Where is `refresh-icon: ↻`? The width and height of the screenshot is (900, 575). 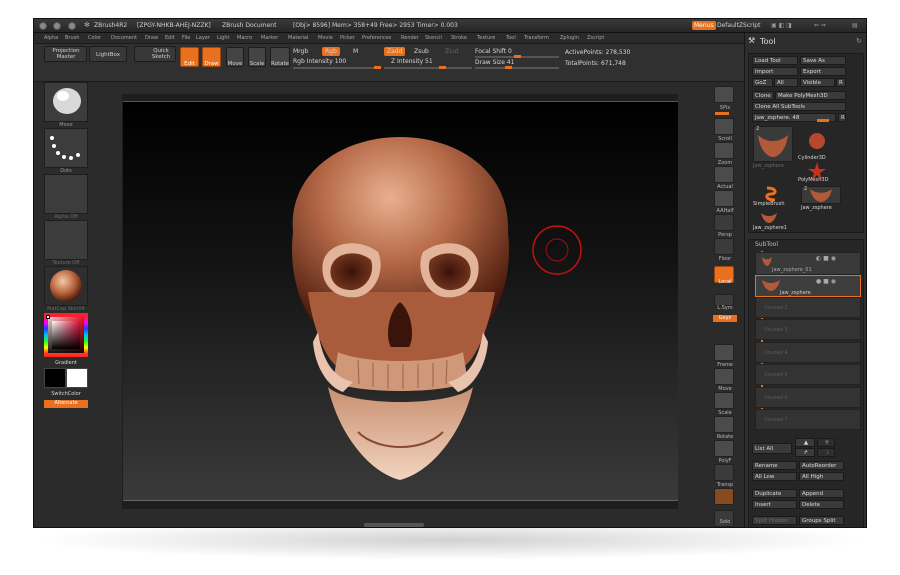
refresh-icon: ↻ is located at coordinates (859, 41).